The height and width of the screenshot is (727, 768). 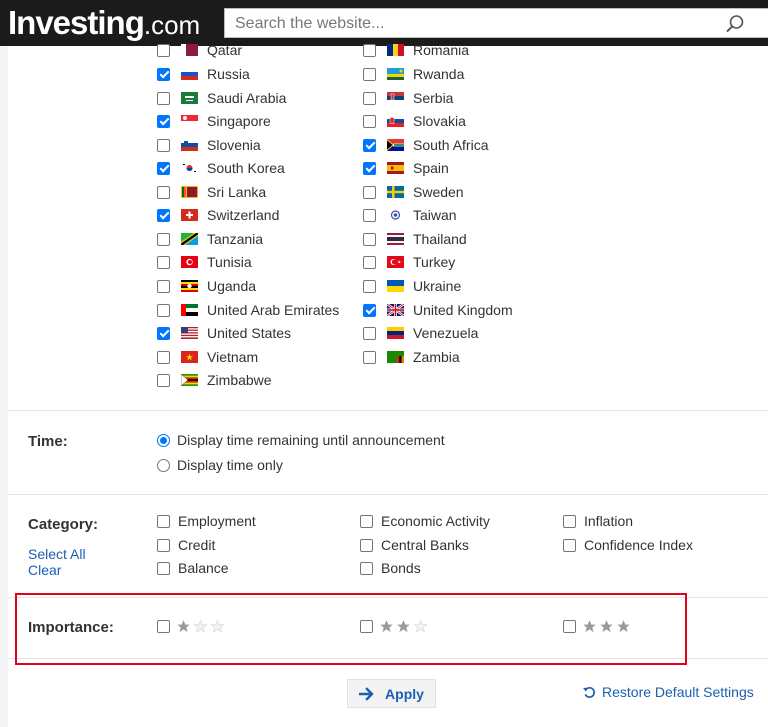 What do you see at coordinates (189, 50) in the screenshot?
I see `qatar-flag-icon` at bounding box center [189, 50].